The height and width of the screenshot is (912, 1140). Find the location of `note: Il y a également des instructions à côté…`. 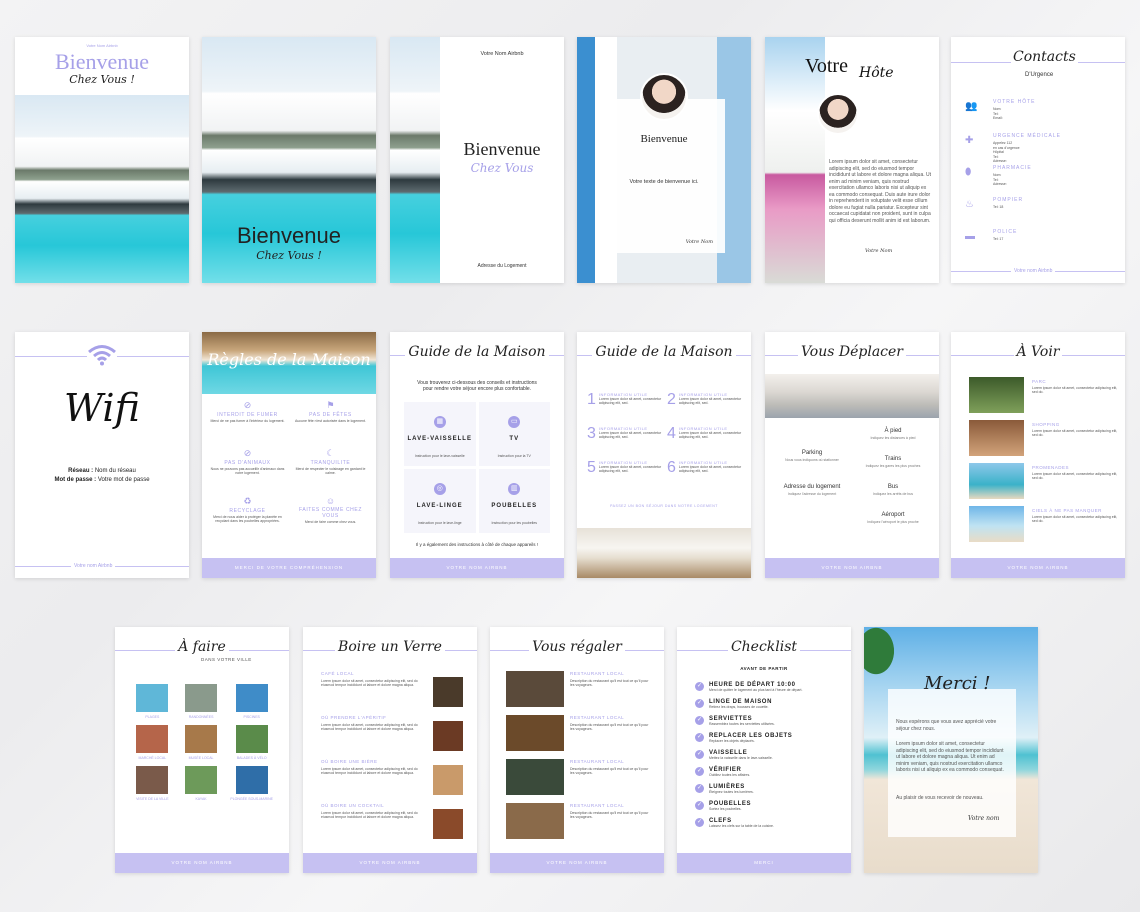

note: Il y a également des instructions à côté… is located at coordinates (477, 544).